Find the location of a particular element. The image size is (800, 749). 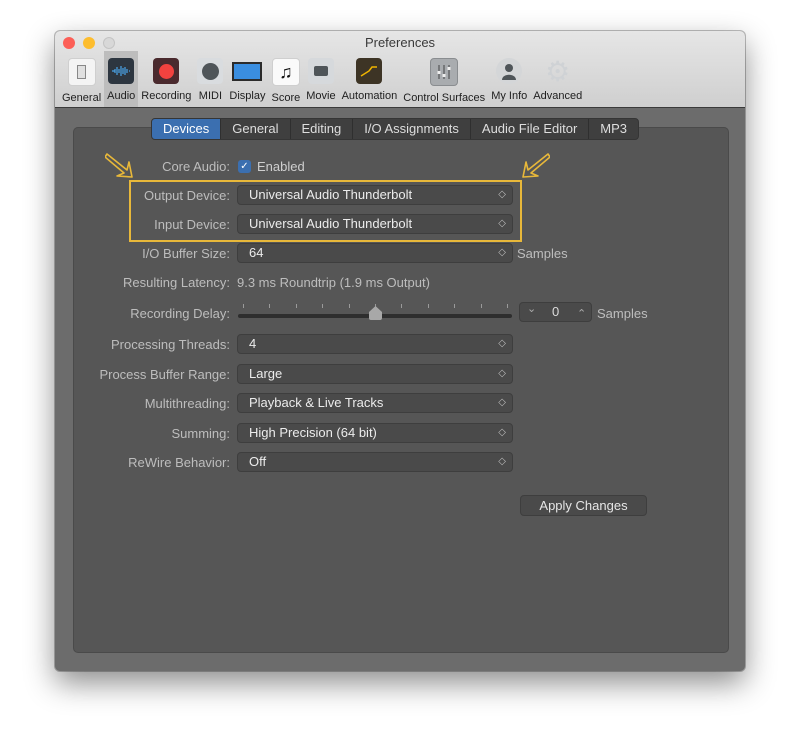

user-silhouette-icon is located at coordinates (509, 71).